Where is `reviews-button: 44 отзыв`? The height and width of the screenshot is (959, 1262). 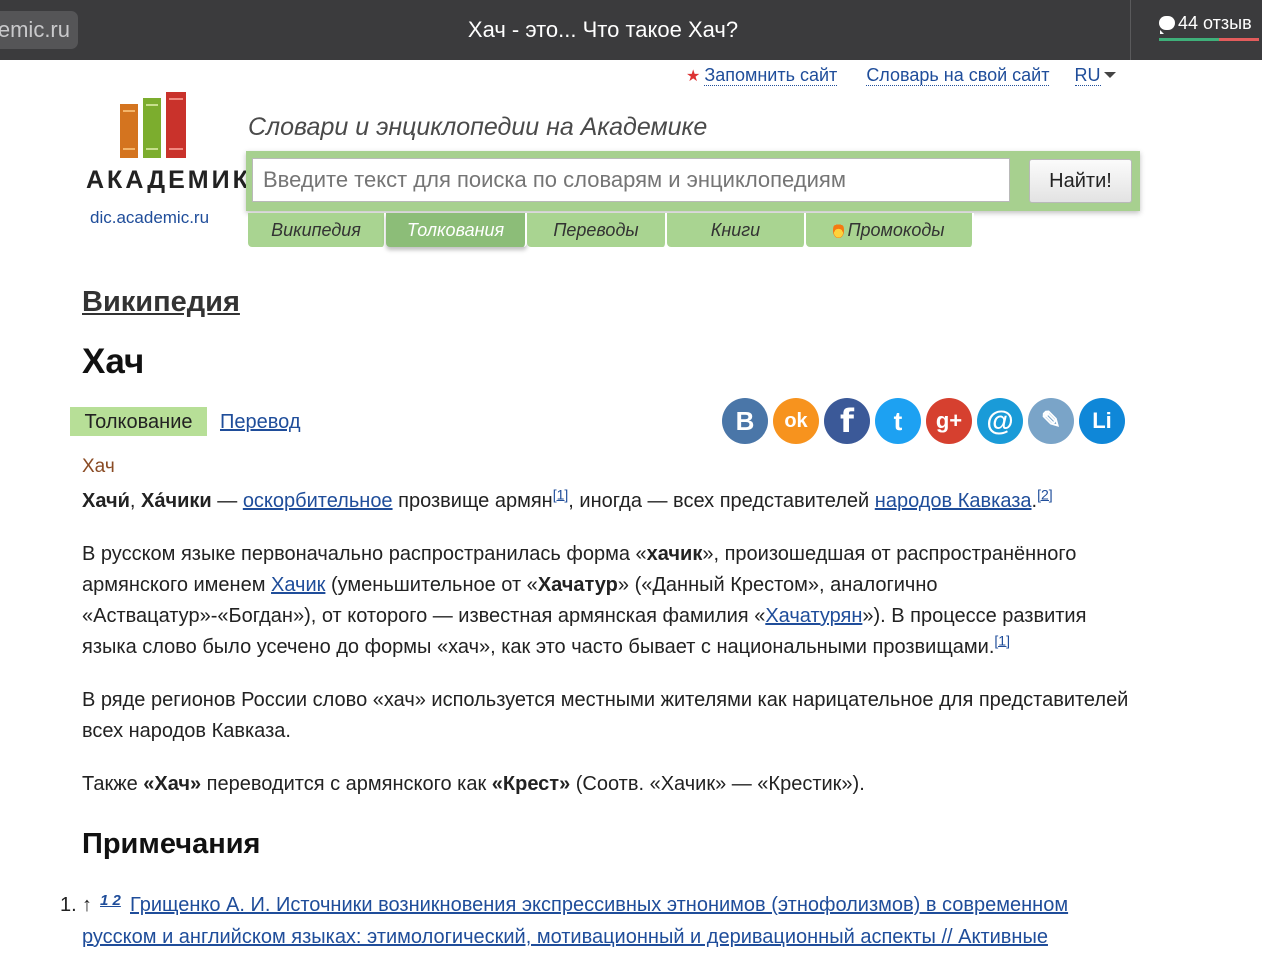 reviews-button: 44 отзыв is located at coordinates (1194, 30).